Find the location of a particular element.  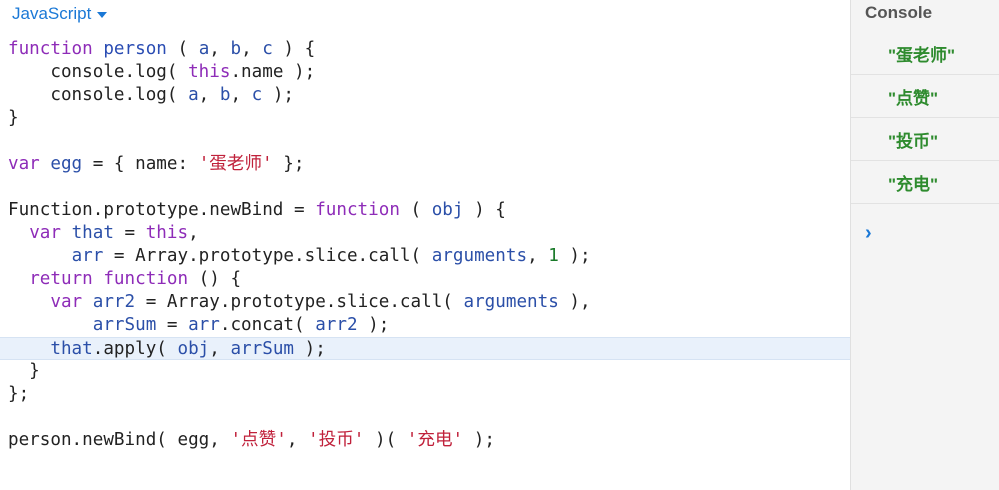

code-token: obj is located at coordinates (193, 349).